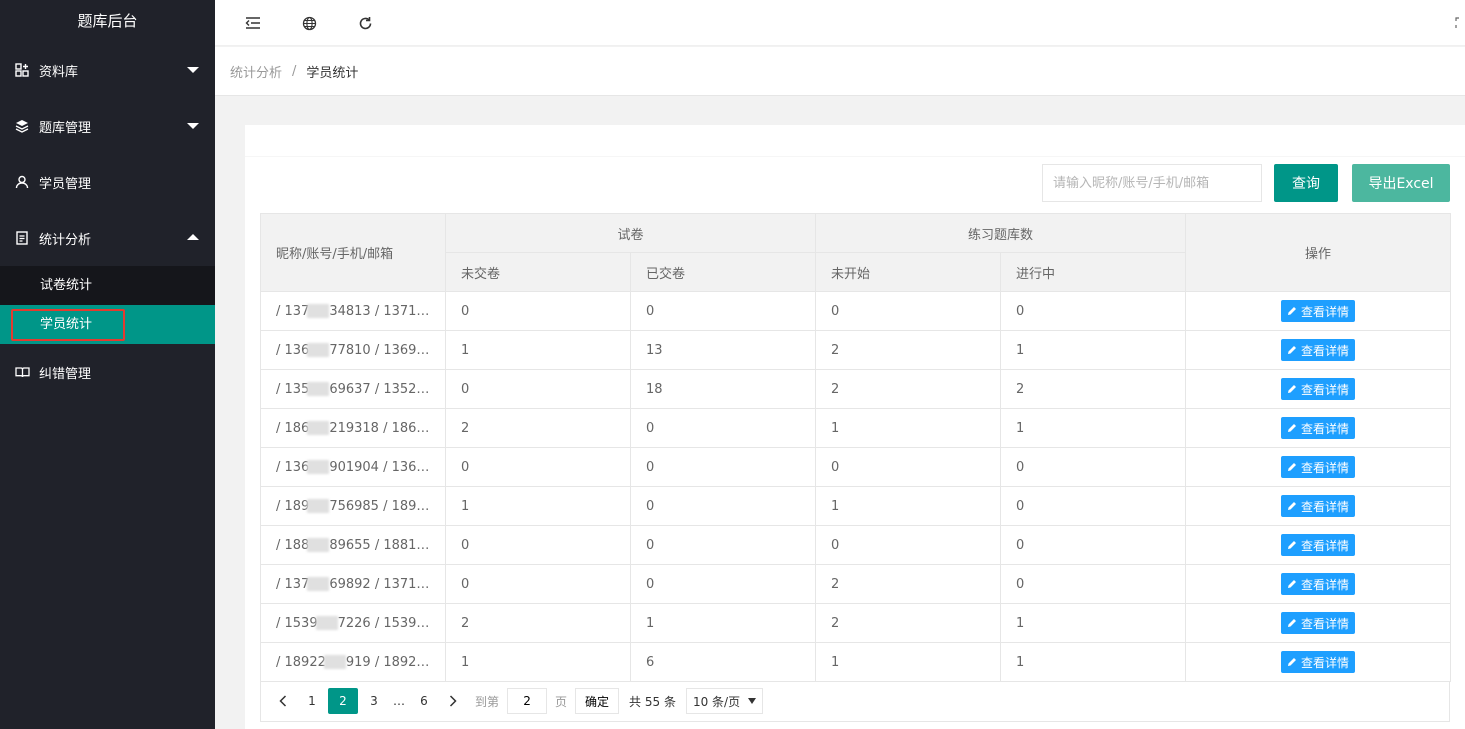 This screenshot has width=1465, height=729. I want to click on refresh-icon, so click(365, 23).